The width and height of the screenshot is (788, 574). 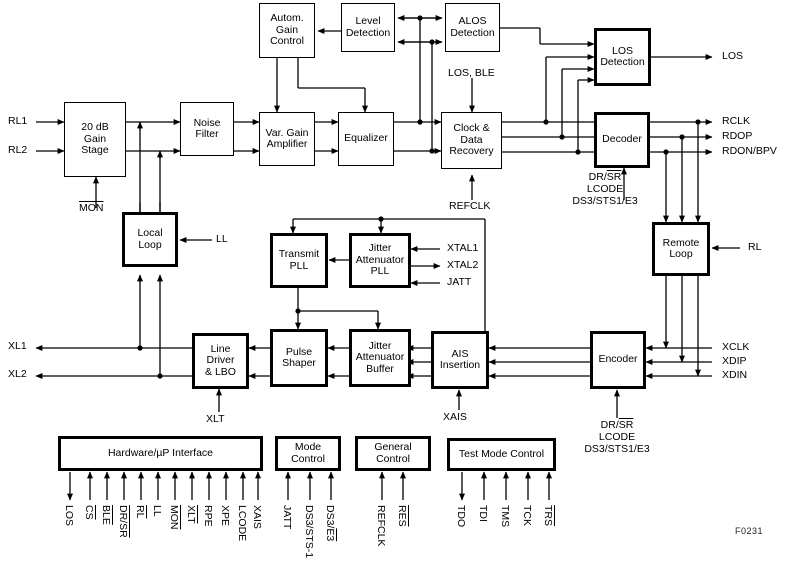 I want to click on block-transmit-pll: Transmit PLL, so click(x=299, y=260).